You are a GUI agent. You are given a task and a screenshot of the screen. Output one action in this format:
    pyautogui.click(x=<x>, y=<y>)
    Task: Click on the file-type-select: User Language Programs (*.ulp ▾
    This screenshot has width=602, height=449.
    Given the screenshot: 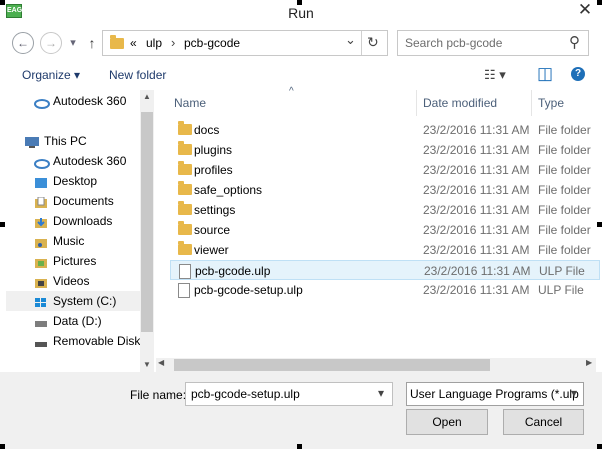 What is the action you would take?
    pyautogui.click(x=495, y=394)
    